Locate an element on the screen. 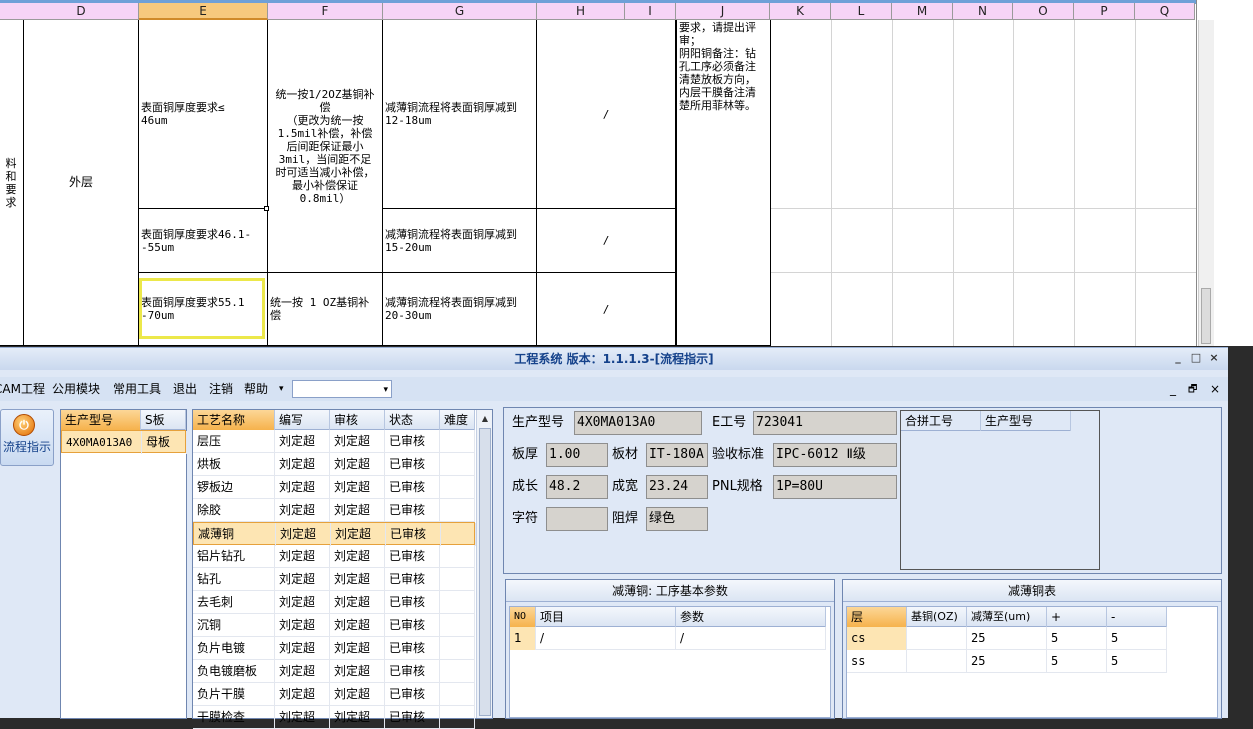 Image resolution: width=1253 pixels, height=729 pixels. model-field: 4X0MA013A0 is located at coordinates (638, 423).